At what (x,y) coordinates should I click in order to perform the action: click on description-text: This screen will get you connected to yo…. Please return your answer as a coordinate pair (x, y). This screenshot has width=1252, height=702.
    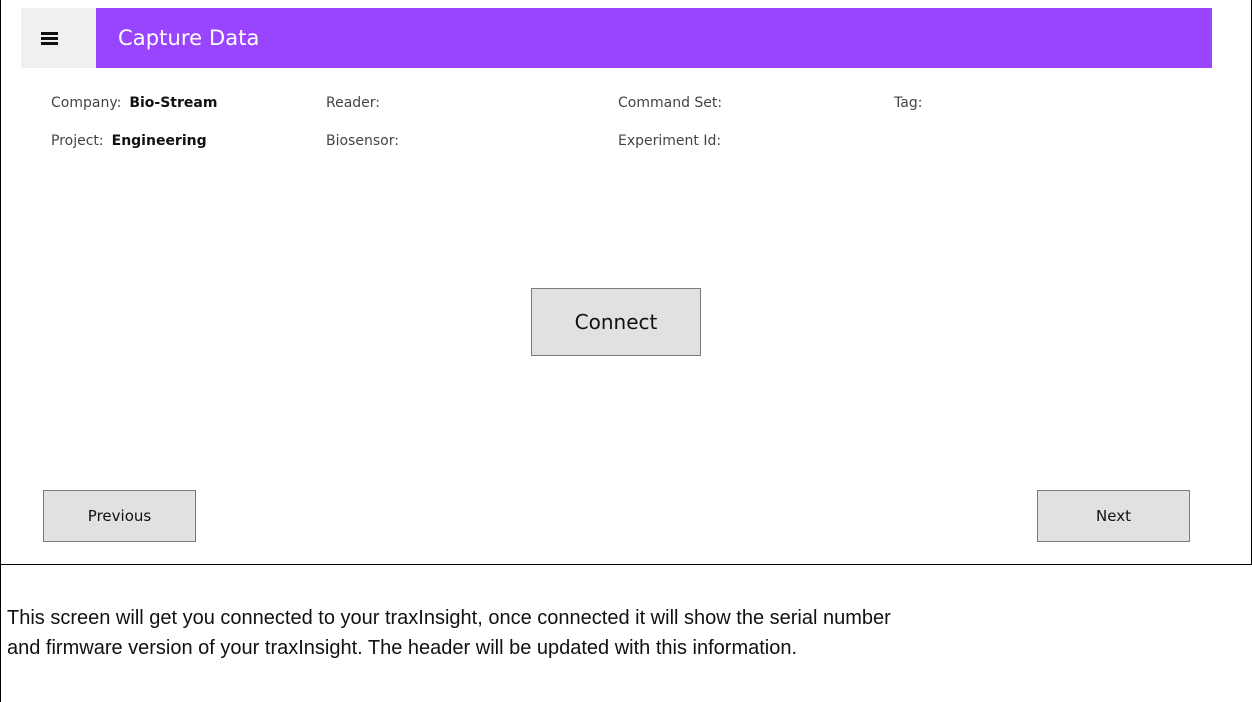
    Looking at the image, I should click on (622, 633).